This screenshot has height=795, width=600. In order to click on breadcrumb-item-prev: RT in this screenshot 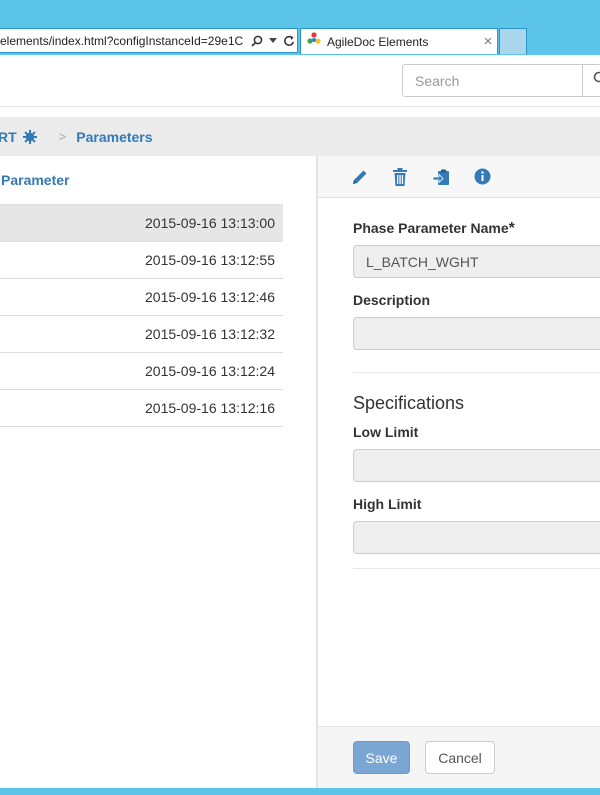, I will do `click(8, 137)`.